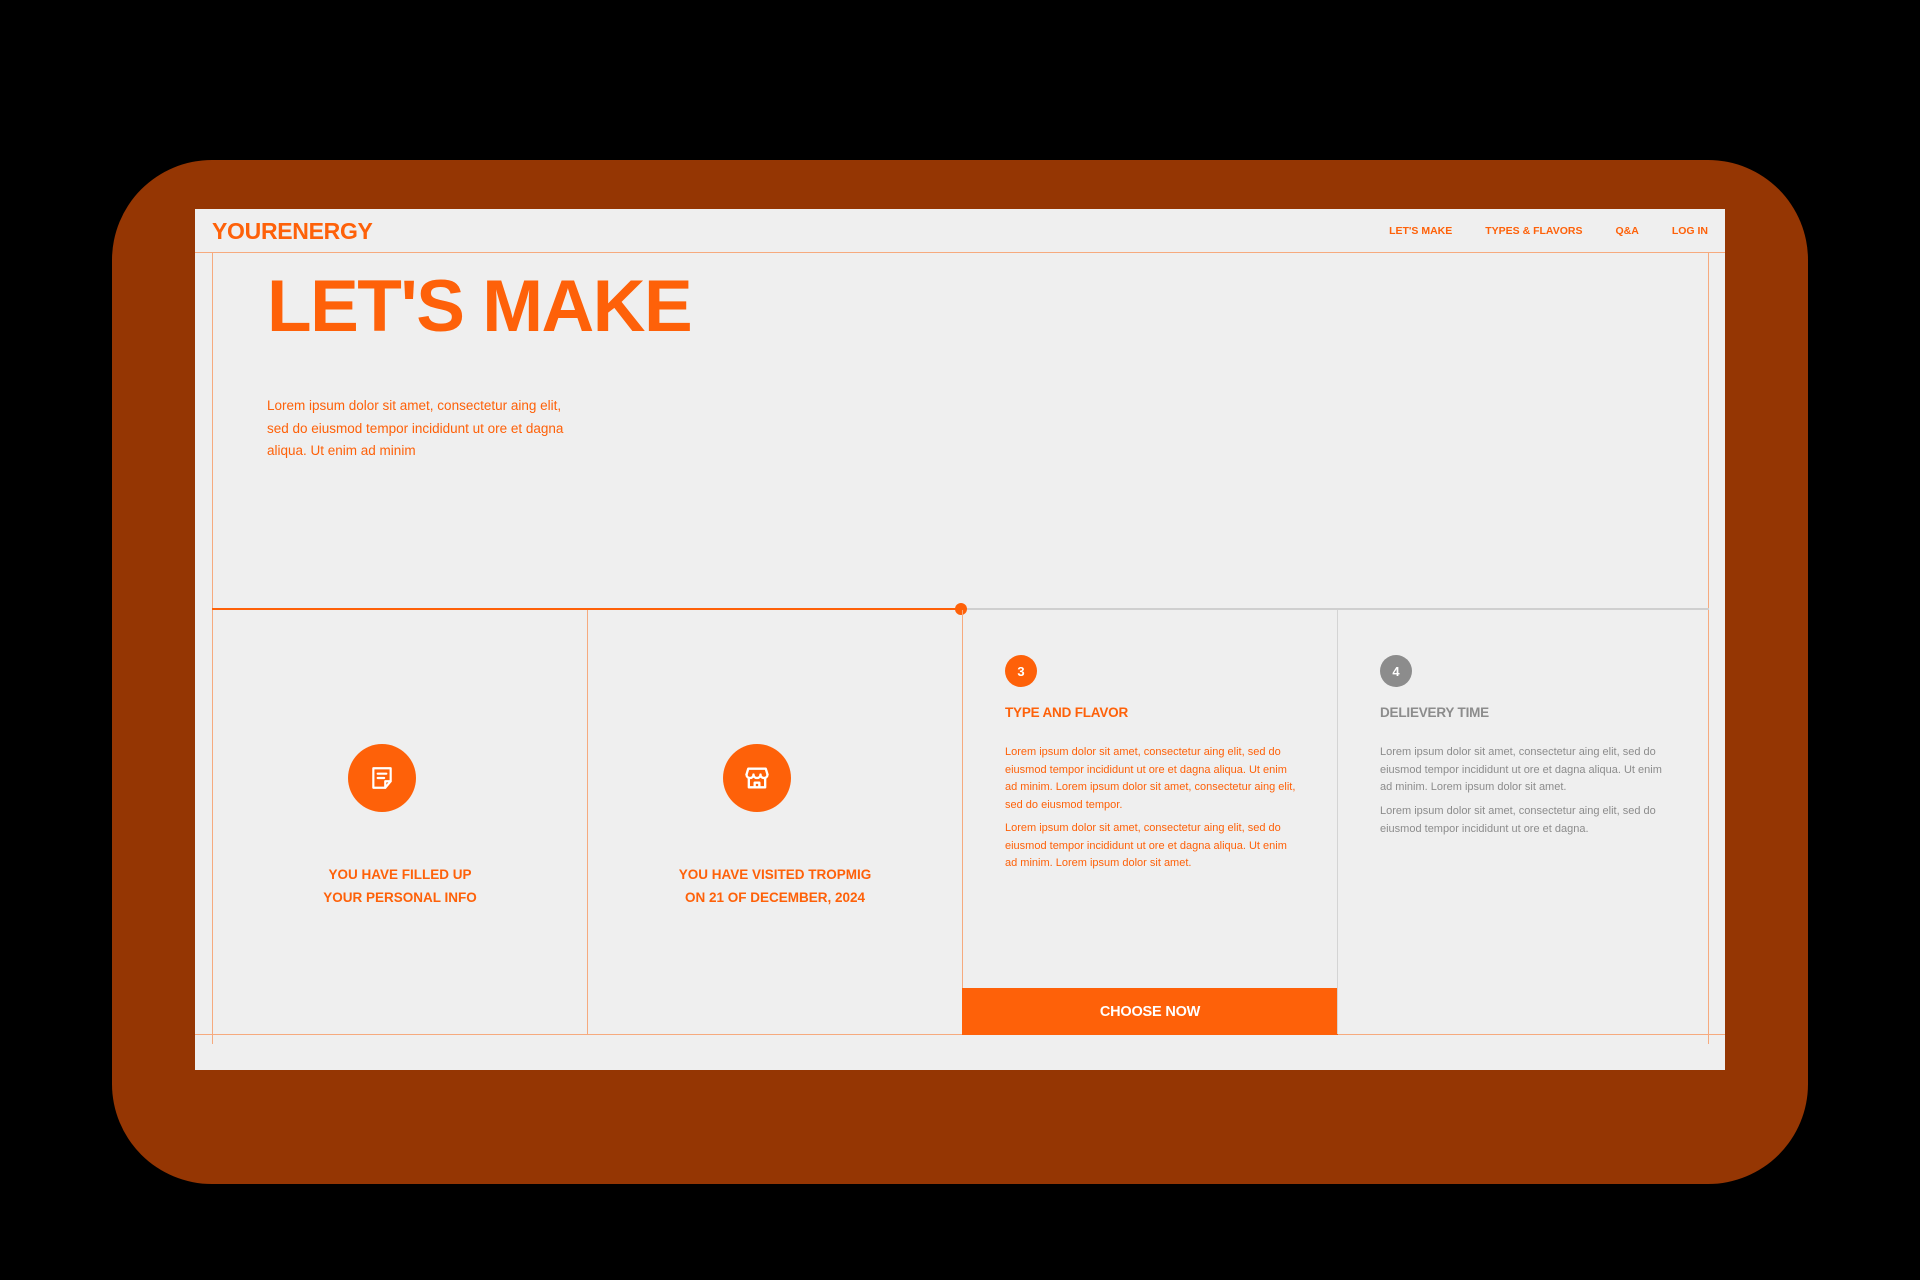 The image size is (1920, 1280). I want to click on step-personal-info: YOU HAVE FILLED UP YOUR PERSONAL INFO, so click(400, 822).